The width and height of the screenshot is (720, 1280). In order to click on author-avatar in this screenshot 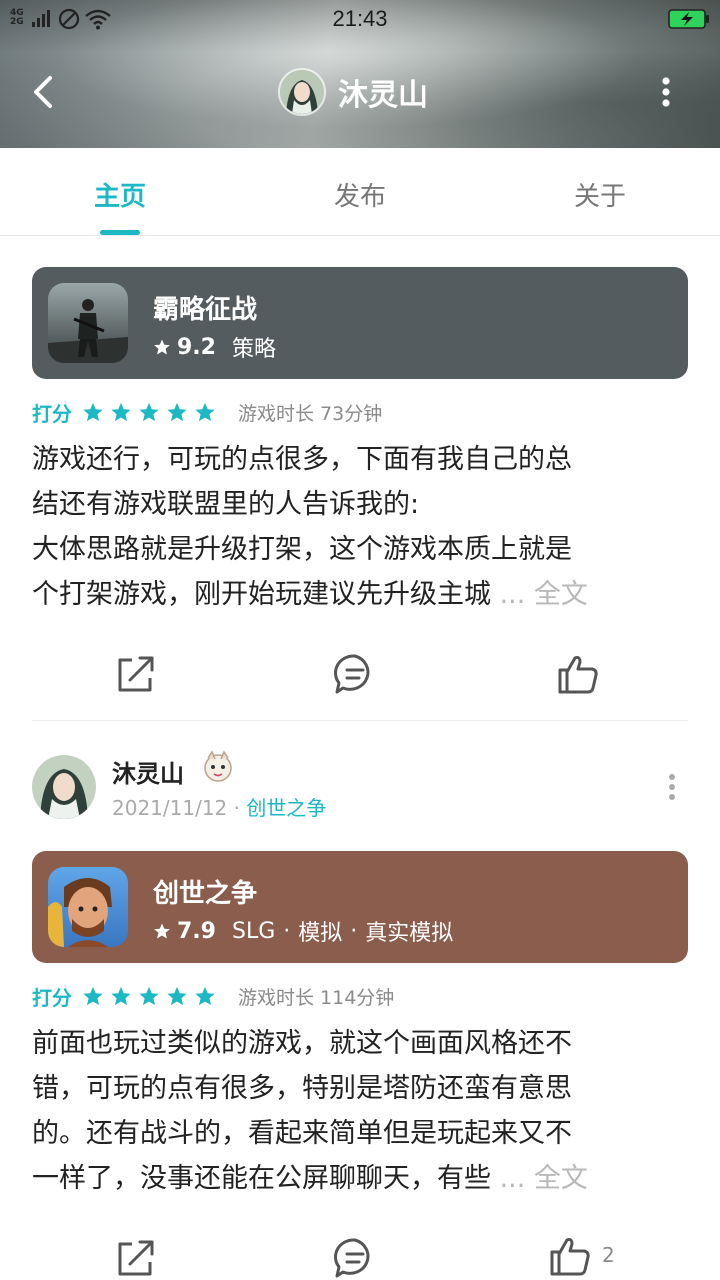, I will do `click(64, 787)`.